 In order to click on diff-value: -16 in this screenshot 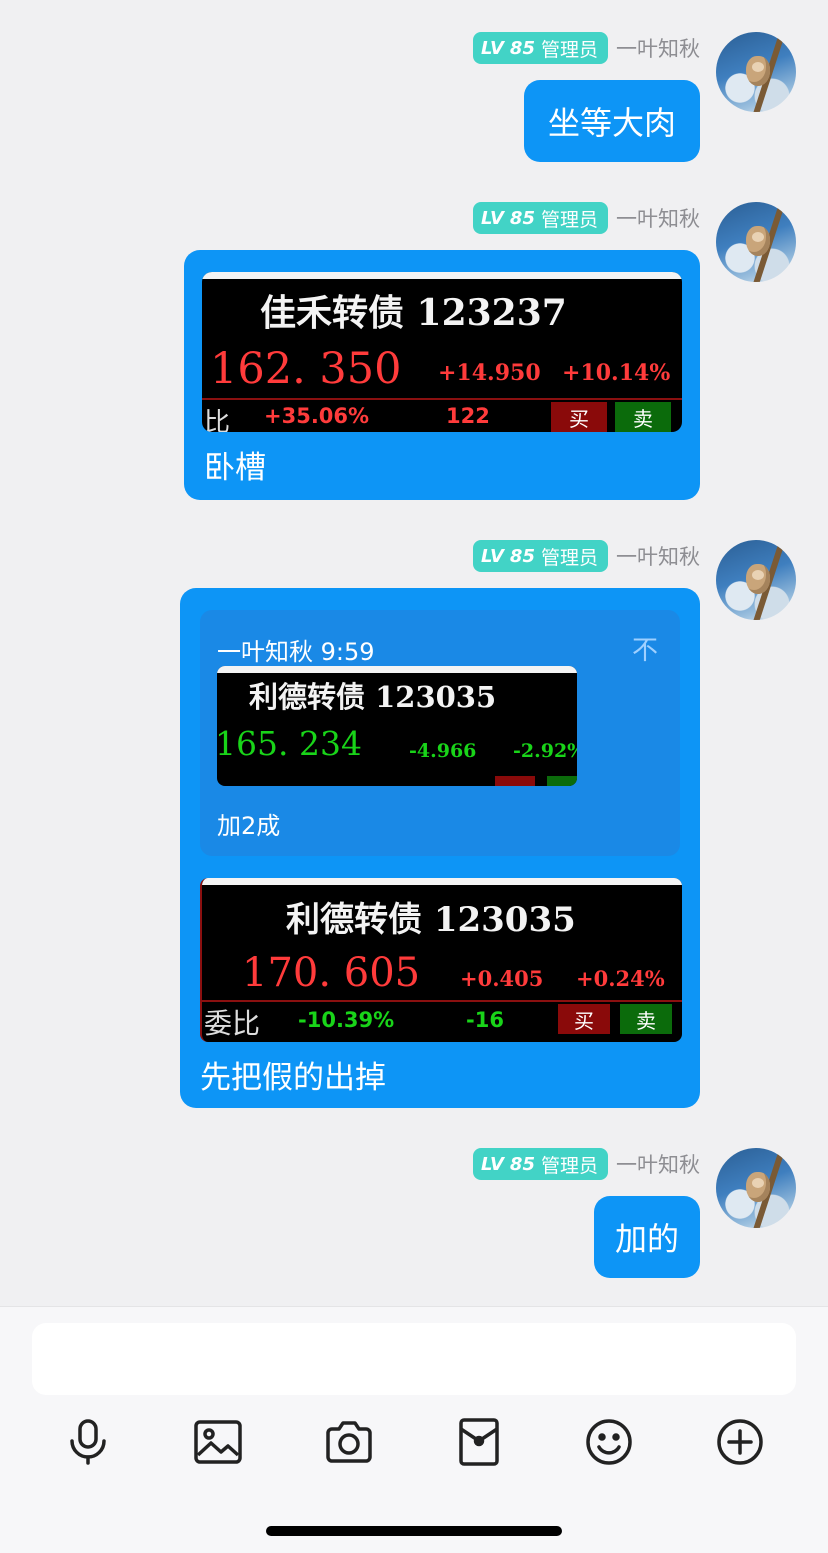, I will do `click(485, 1020)`.